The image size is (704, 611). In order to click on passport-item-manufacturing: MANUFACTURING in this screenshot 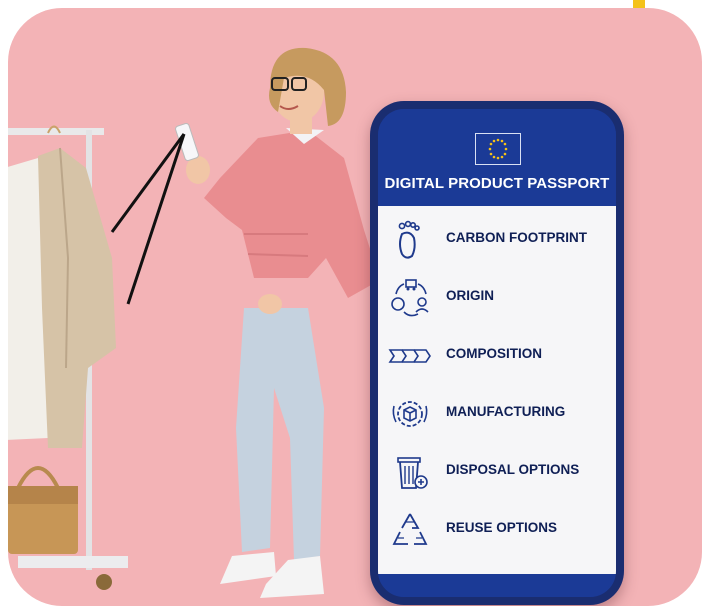, I will do `click(497, 414)`.